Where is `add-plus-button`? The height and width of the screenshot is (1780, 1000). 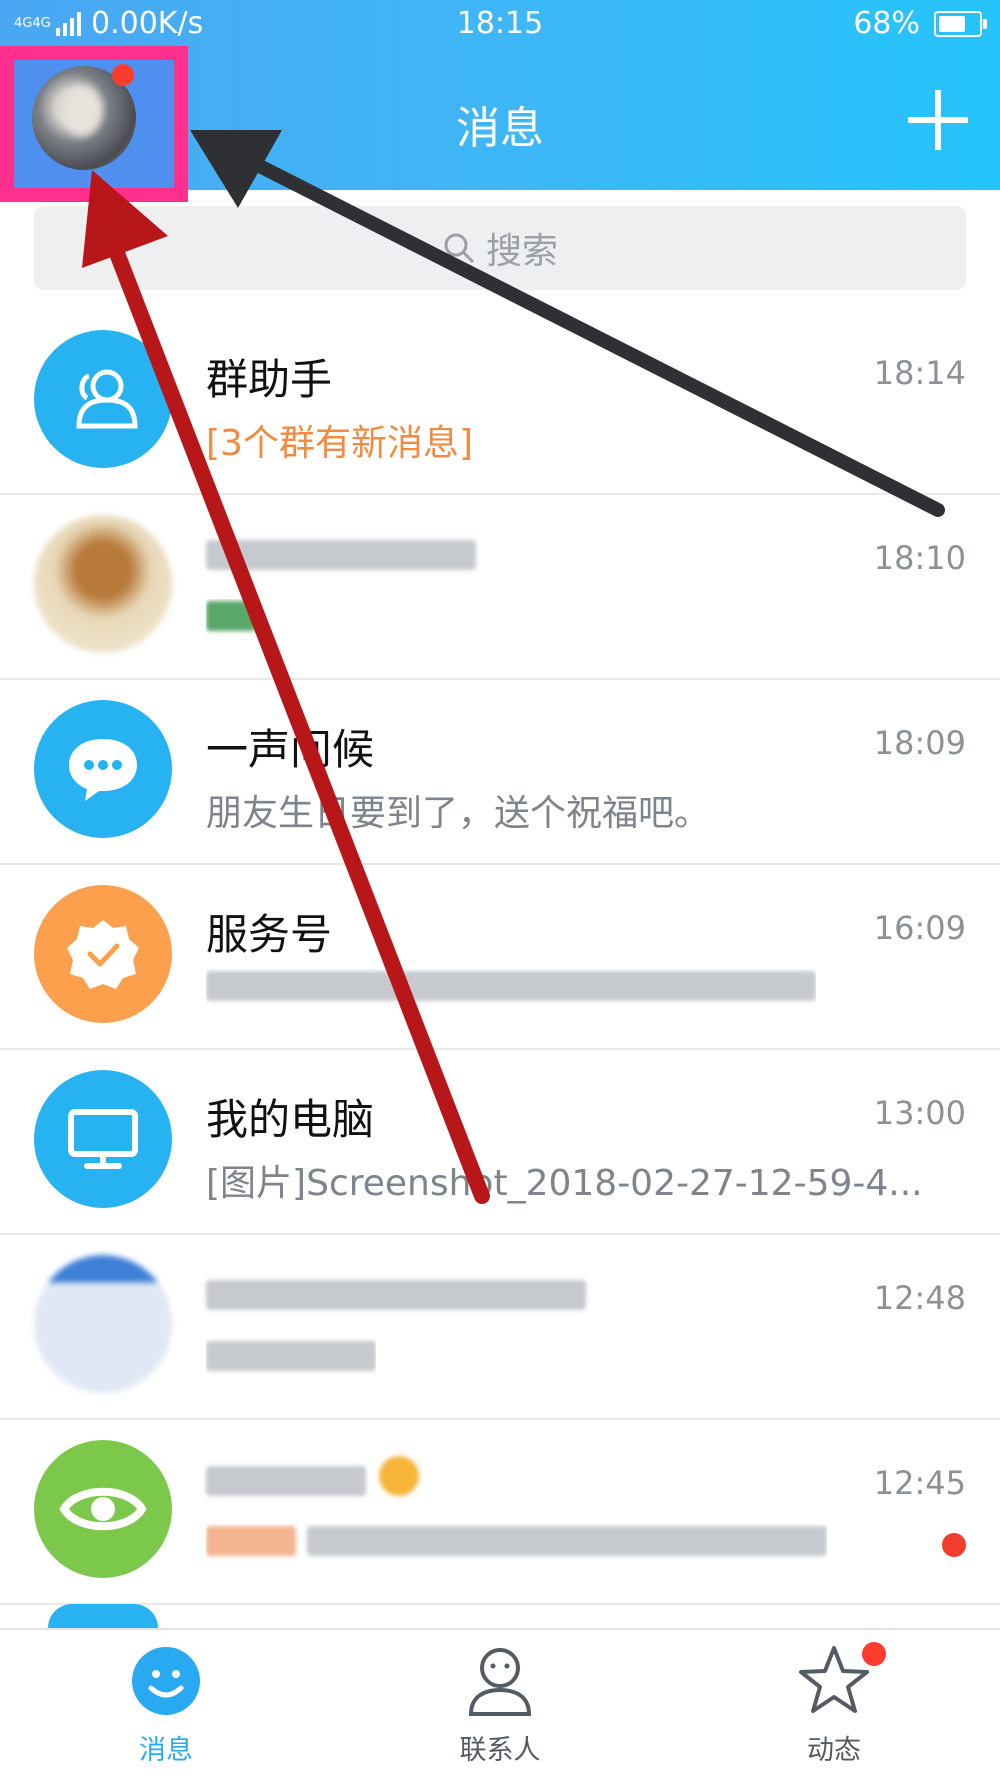
add-plus-button is located at coordinates (938, 120).